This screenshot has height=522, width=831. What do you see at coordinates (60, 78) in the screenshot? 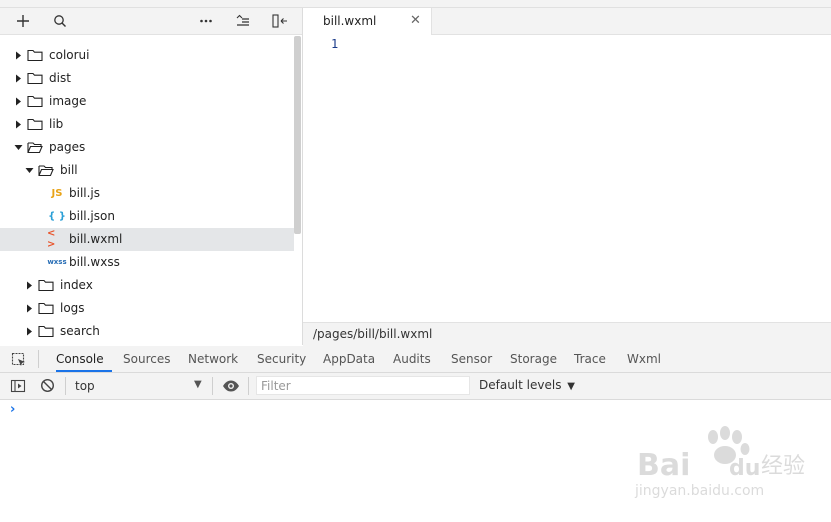
I see `tree-item-label: dist` at bounding box center [60, 78].